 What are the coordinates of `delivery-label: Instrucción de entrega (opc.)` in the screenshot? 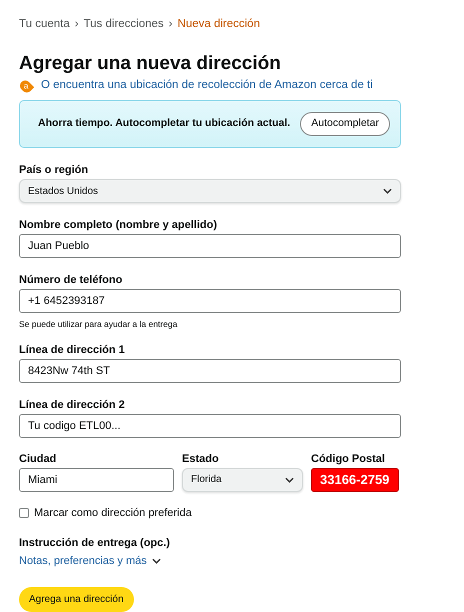 It's located at (95, 544).